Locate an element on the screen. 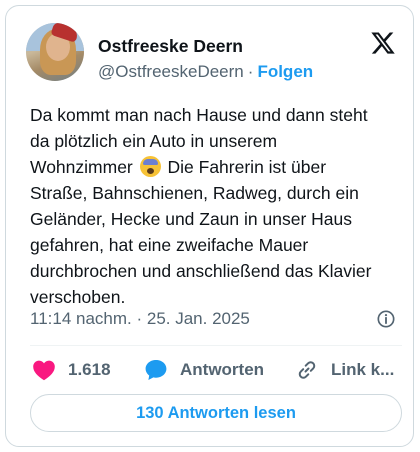  author-handle-row: @OstfreeskeDeern · Folgen is located at coordinates (205, 72).